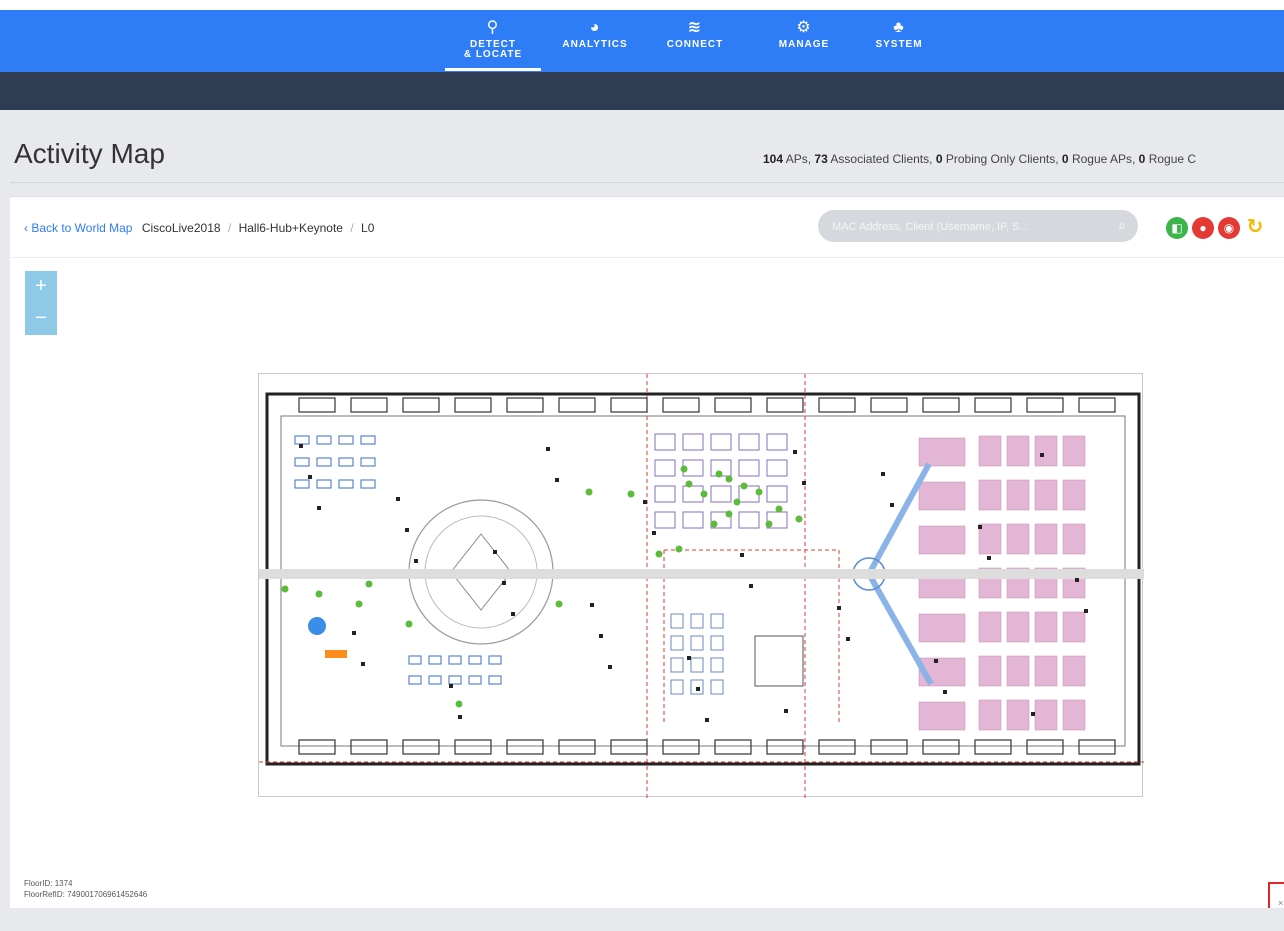 The height and width of the screenshot is (931, 1284). I want to click on bottom-strip, so click(642, 919).